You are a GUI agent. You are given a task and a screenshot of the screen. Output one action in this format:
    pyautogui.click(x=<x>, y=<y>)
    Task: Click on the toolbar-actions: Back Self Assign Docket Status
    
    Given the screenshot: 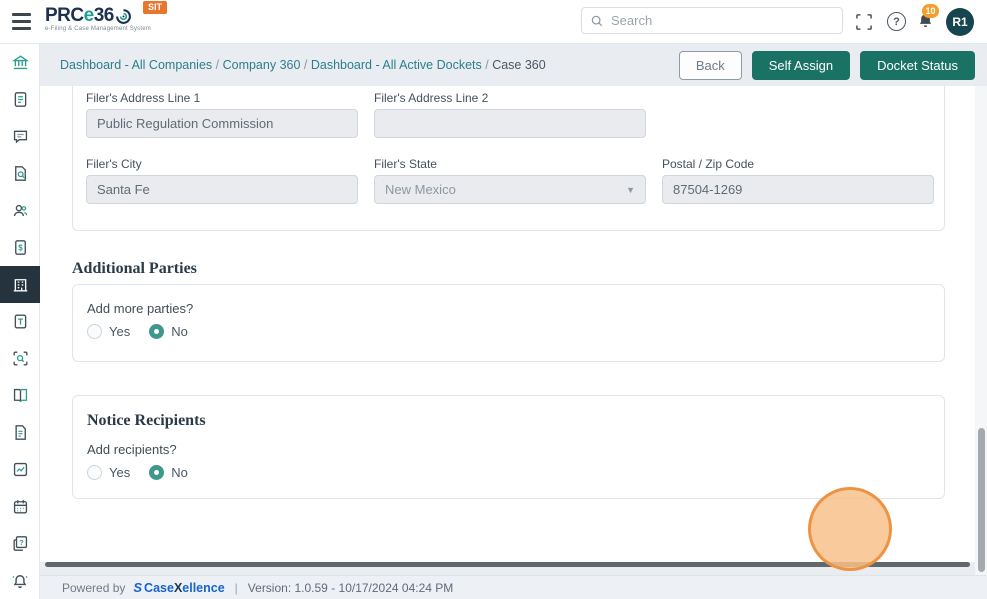 What is the action you would take?
    pyautogui.click(x=826, y=65)
    